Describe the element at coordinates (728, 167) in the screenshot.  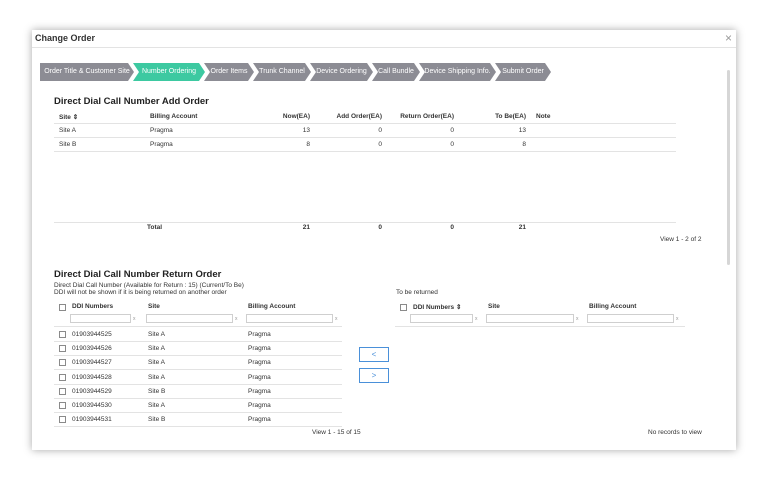
I see `dialog-scrollbar` at that location.